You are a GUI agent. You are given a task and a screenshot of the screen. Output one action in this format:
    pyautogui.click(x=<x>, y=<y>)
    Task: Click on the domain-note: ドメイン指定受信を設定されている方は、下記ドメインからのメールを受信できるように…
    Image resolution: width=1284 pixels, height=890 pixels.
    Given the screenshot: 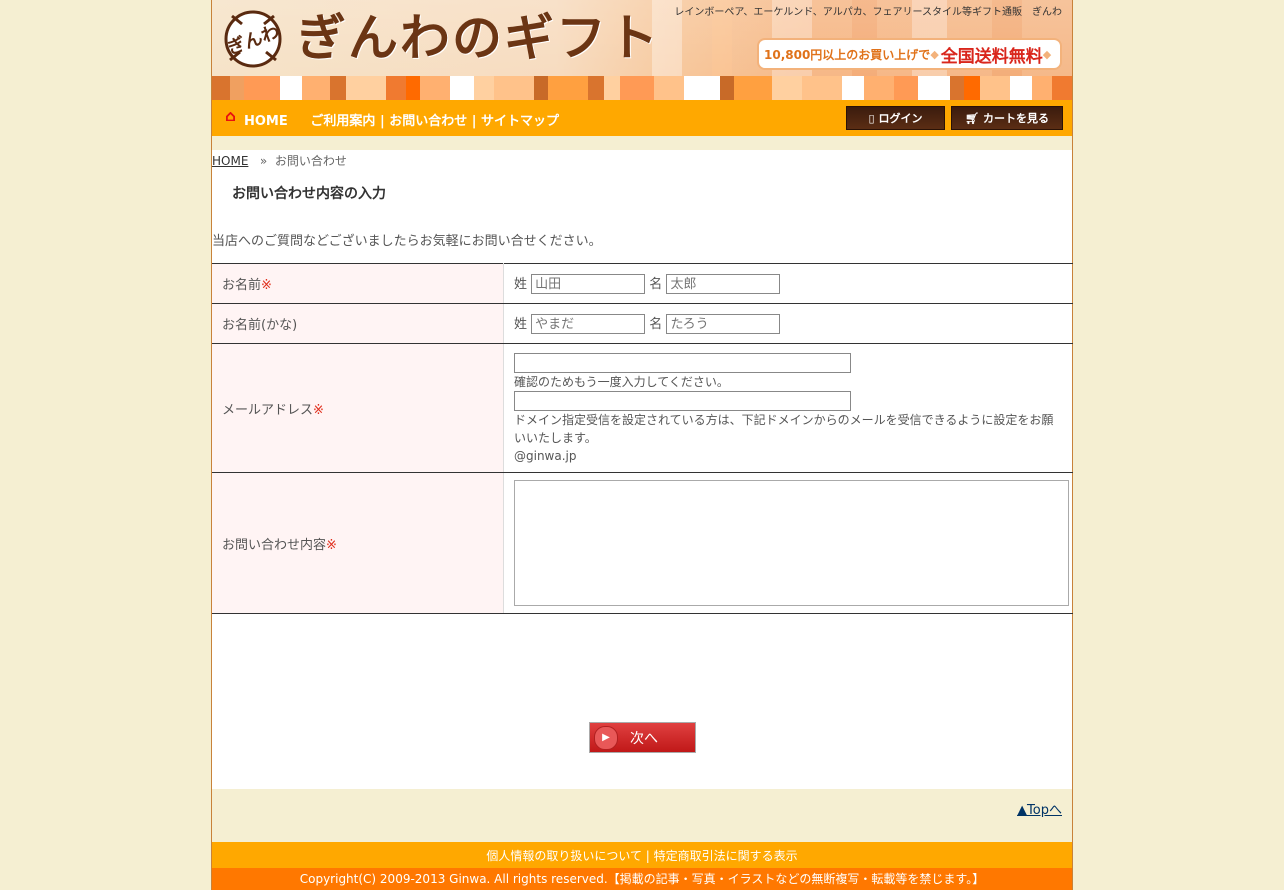 What is the action you would take?
    pyautogui.click(x=784, y=429)
    